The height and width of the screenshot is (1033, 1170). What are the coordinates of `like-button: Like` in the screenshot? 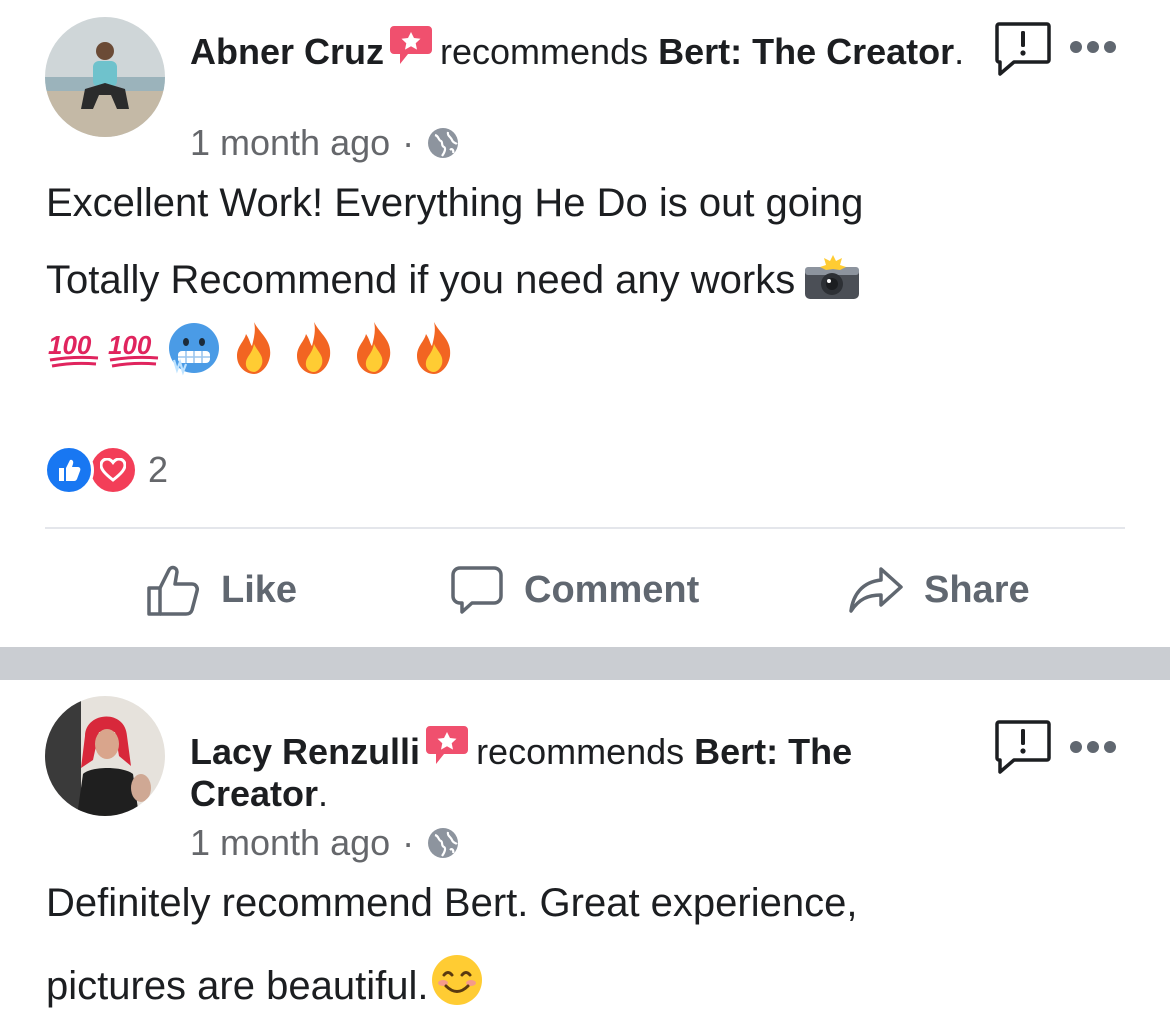 It's located at (221, 590).